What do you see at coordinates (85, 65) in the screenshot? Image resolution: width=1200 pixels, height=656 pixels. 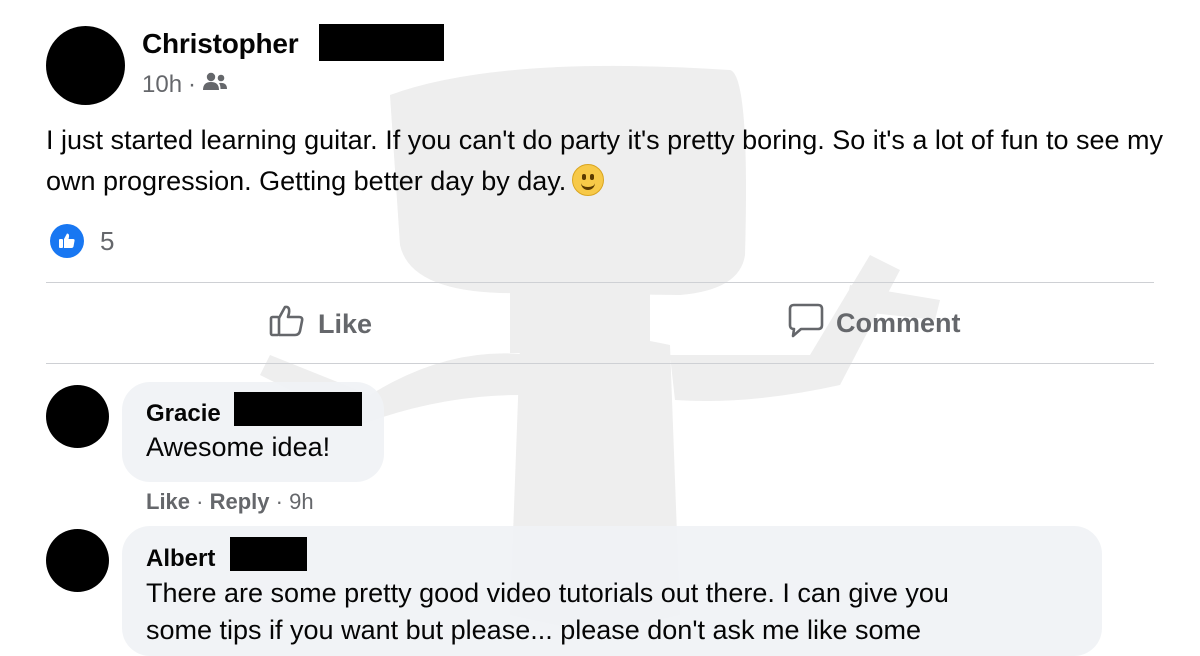 I see `post-author-avatar` at bounding box center [85, 65].